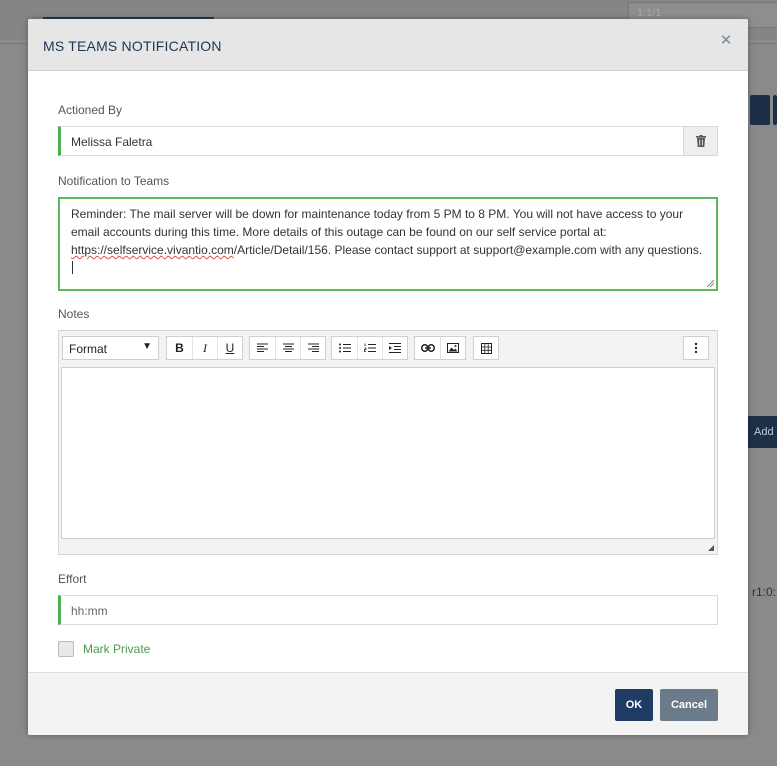 This screenshot has width=777, height=766. What do you see at coordinates (74, 314) in the screenshot?
I see `notes-label: Notes` at bounding box center [74, 314].